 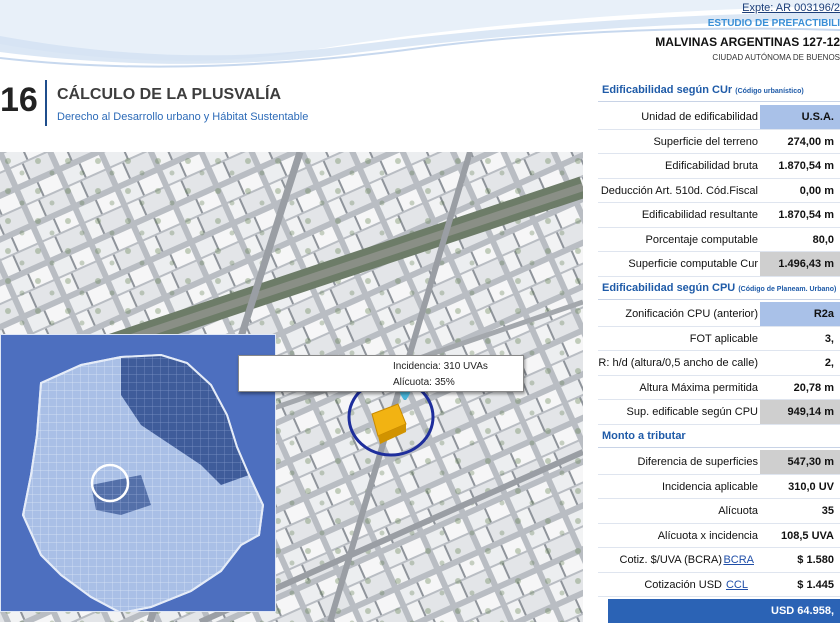 I want to click on row-label: Unidad de edificabilidad, so click(x=699, y=117).